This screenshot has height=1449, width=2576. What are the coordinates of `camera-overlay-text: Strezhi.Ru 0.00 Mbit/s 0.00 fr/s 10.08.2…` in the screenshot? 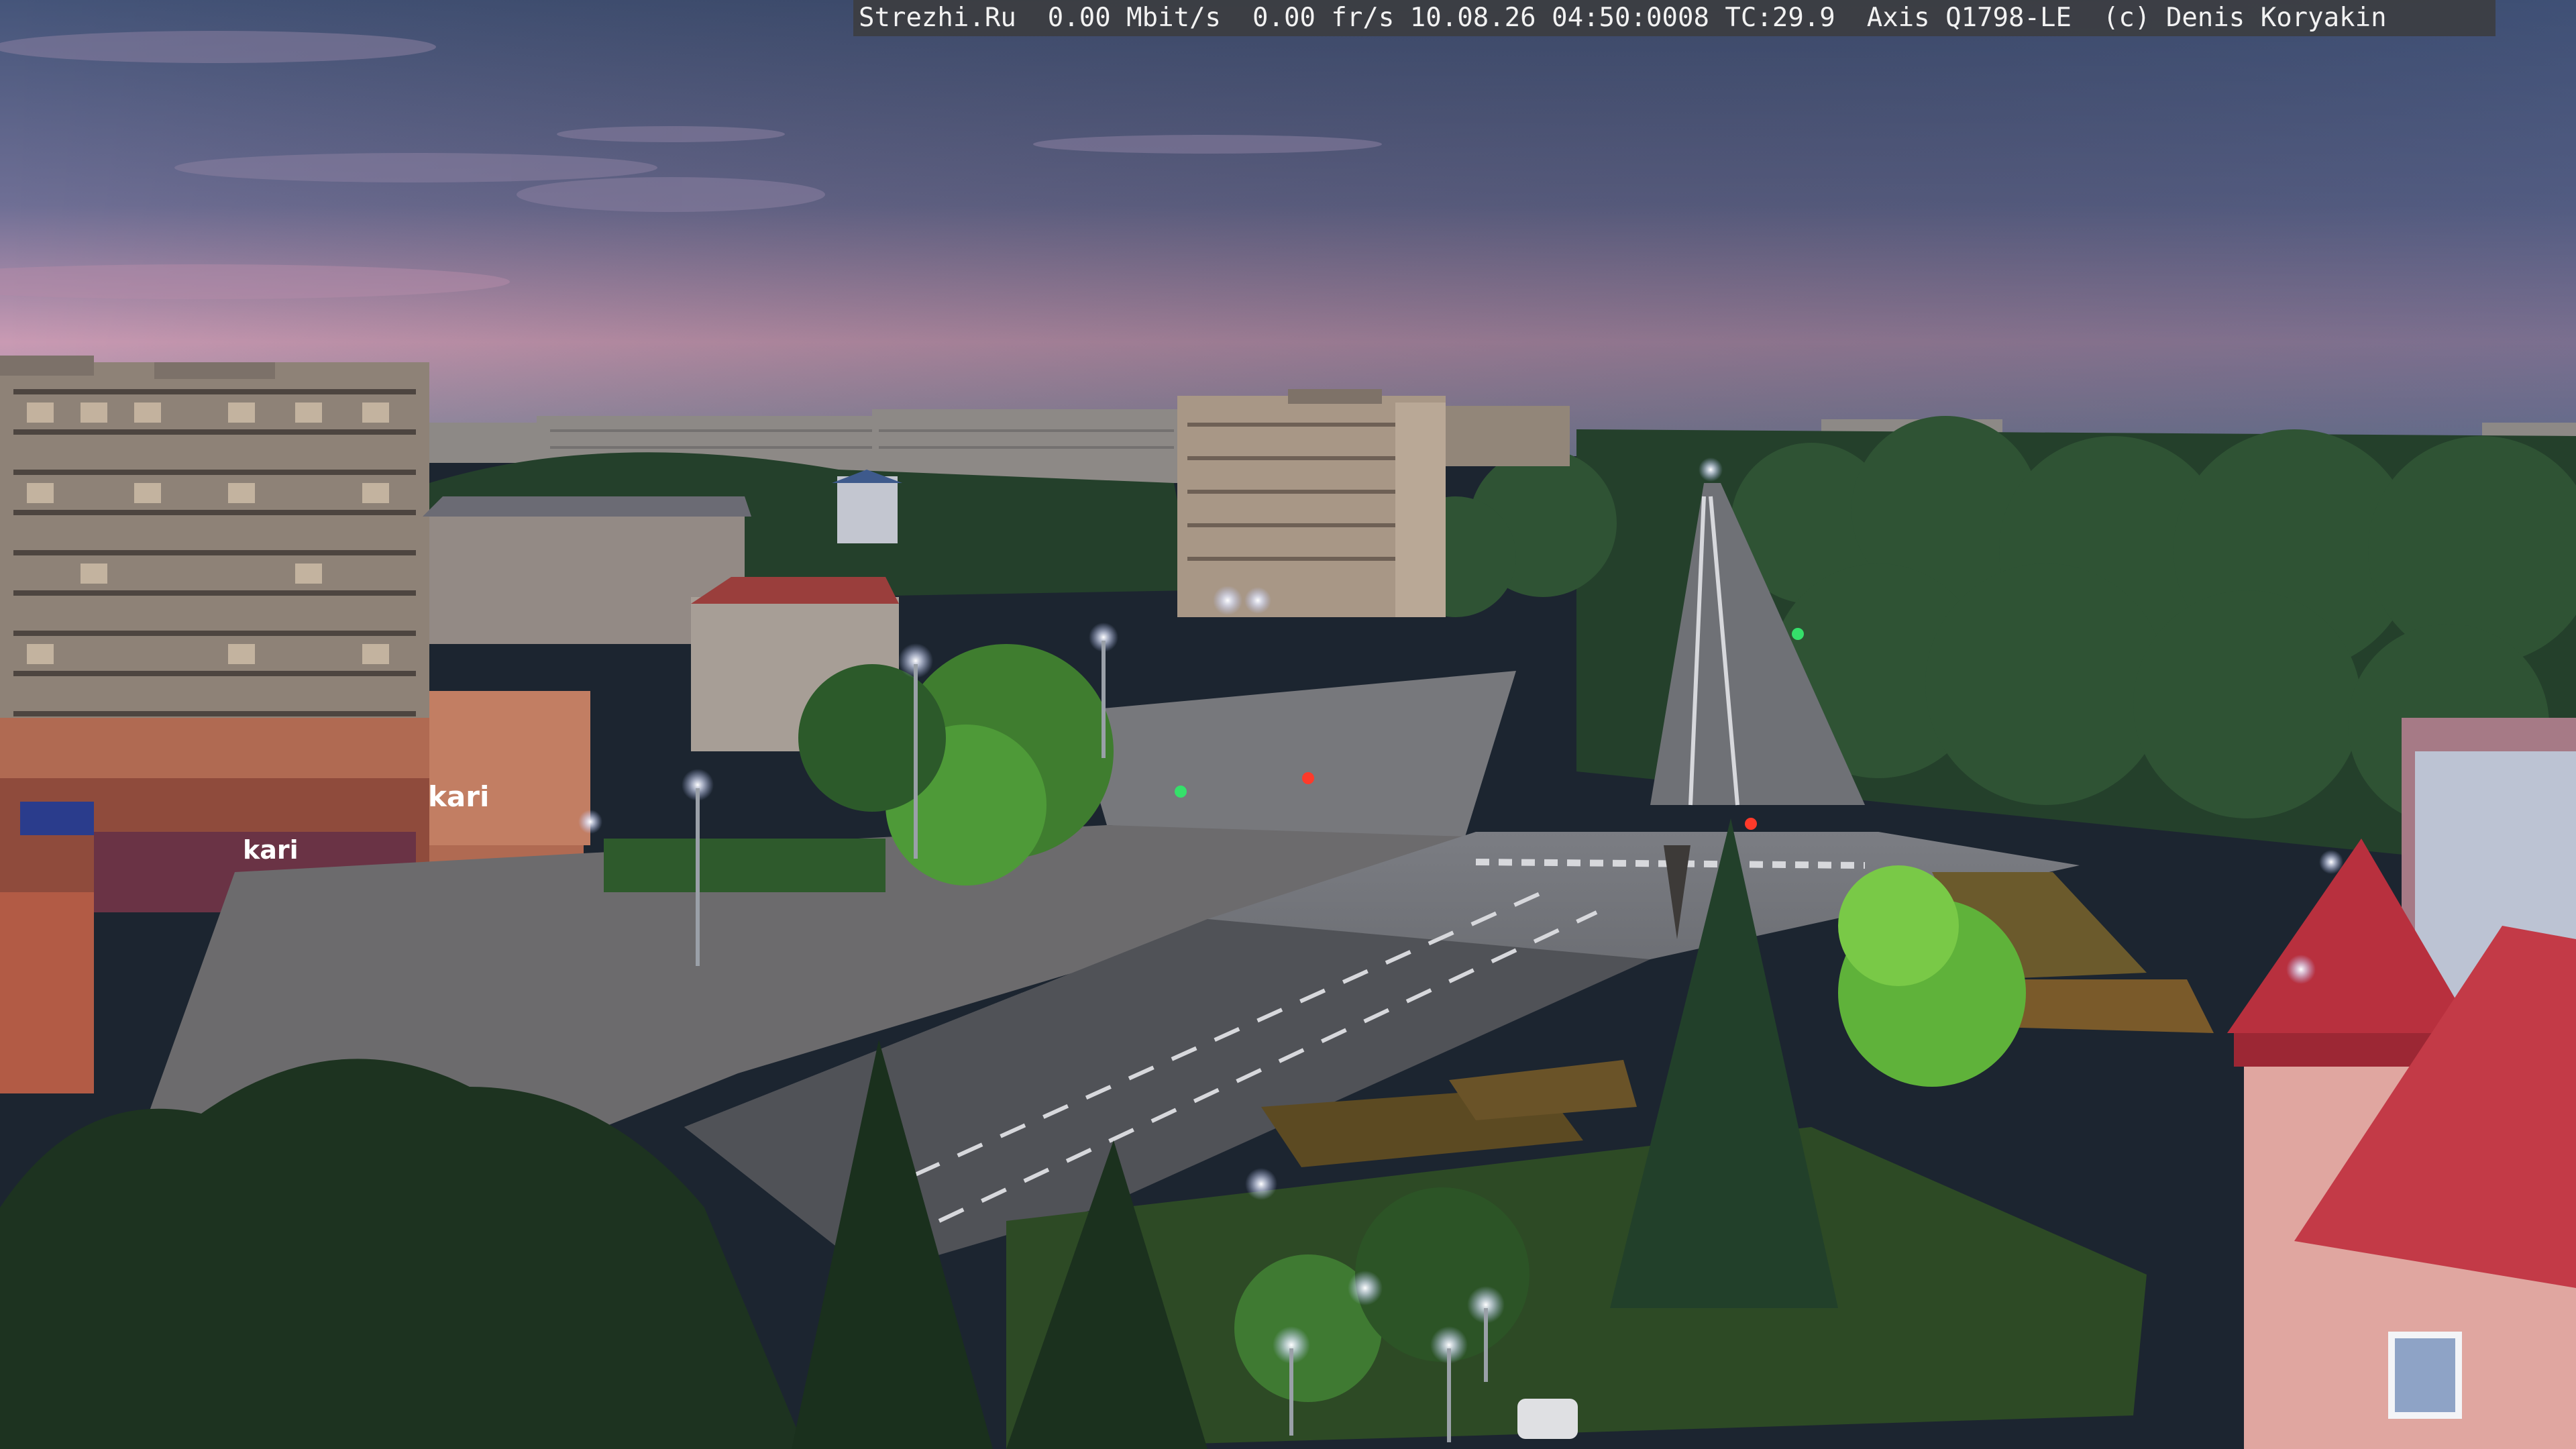 It's located at (1674, 18).